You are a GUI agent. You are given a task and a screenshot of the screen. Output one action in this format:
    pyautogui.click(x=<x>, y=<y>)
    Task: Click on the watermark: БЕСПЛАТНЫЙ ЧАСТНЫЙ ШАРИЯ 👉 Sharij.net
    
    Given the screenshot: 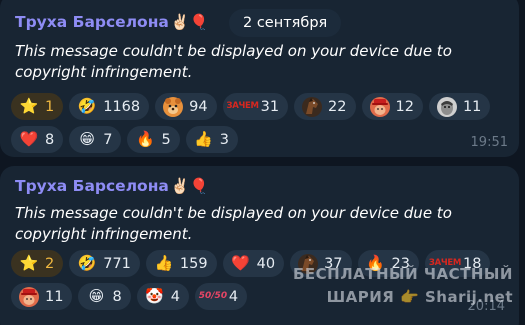 What is the action you would take?
    pyautogui.click(x=403, y=285)
    